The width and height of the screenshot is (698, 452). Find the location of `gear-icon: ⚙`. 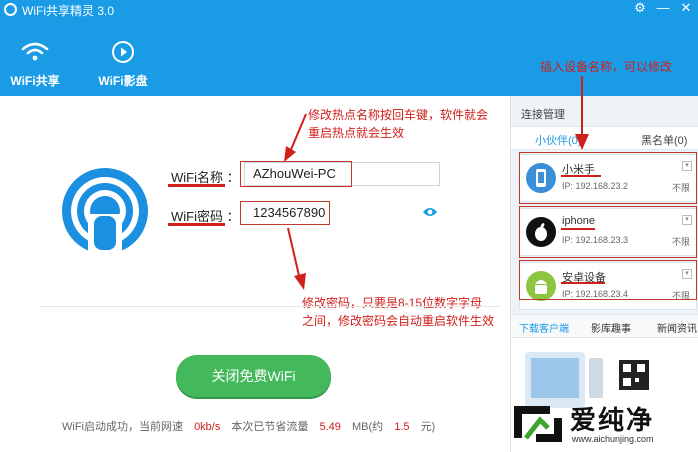

gear-icon: ⚙ is located at coordinates (640, 8).